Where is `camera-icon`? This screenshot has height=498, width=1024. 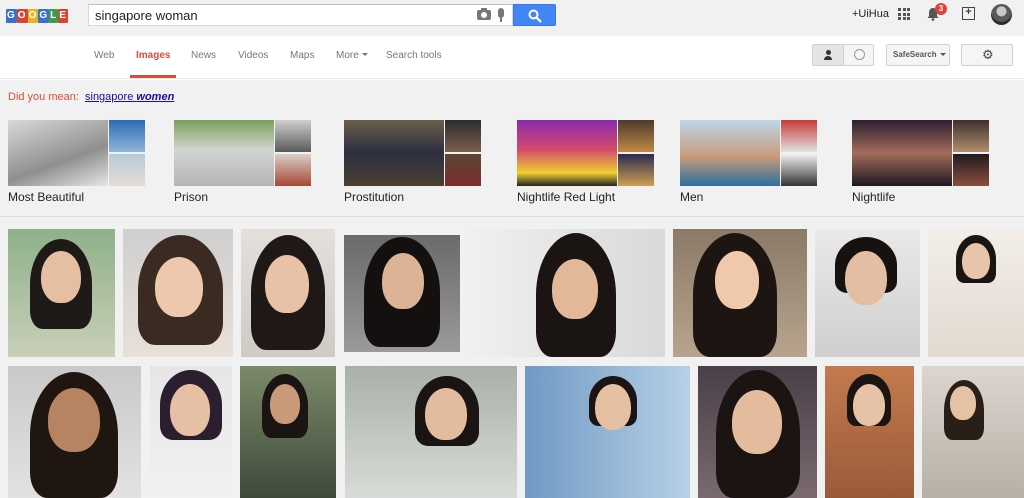 camera-icon is located at coordinates (484, 14).